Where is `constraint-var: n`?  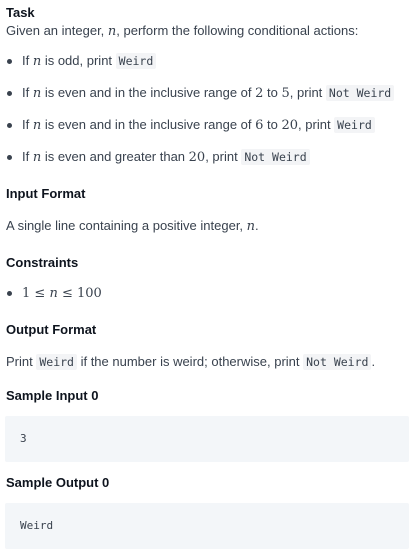
constraint-var: n is located at coordinates (53, 293).